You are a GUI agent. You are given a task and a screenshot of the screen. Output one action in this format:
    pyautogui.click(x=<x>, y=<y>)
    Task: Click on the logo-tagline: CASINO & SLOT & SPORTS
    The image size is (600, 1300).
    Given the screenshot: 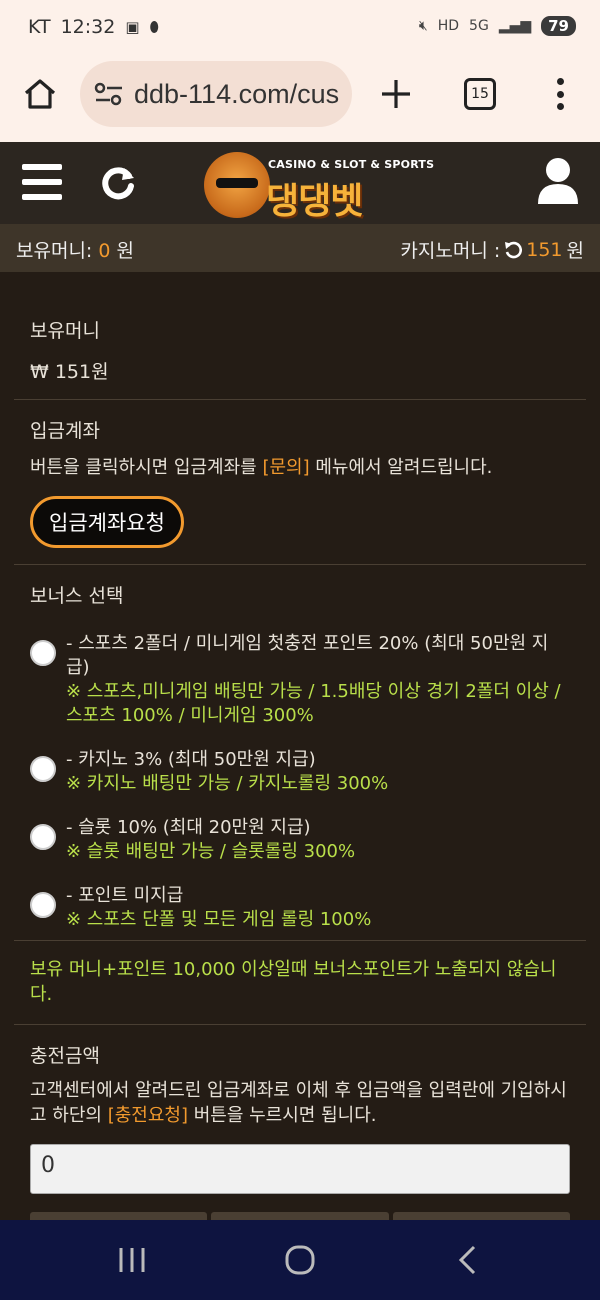 What is the action you would take?
    pyautogui.click(x=351, y=164)
    